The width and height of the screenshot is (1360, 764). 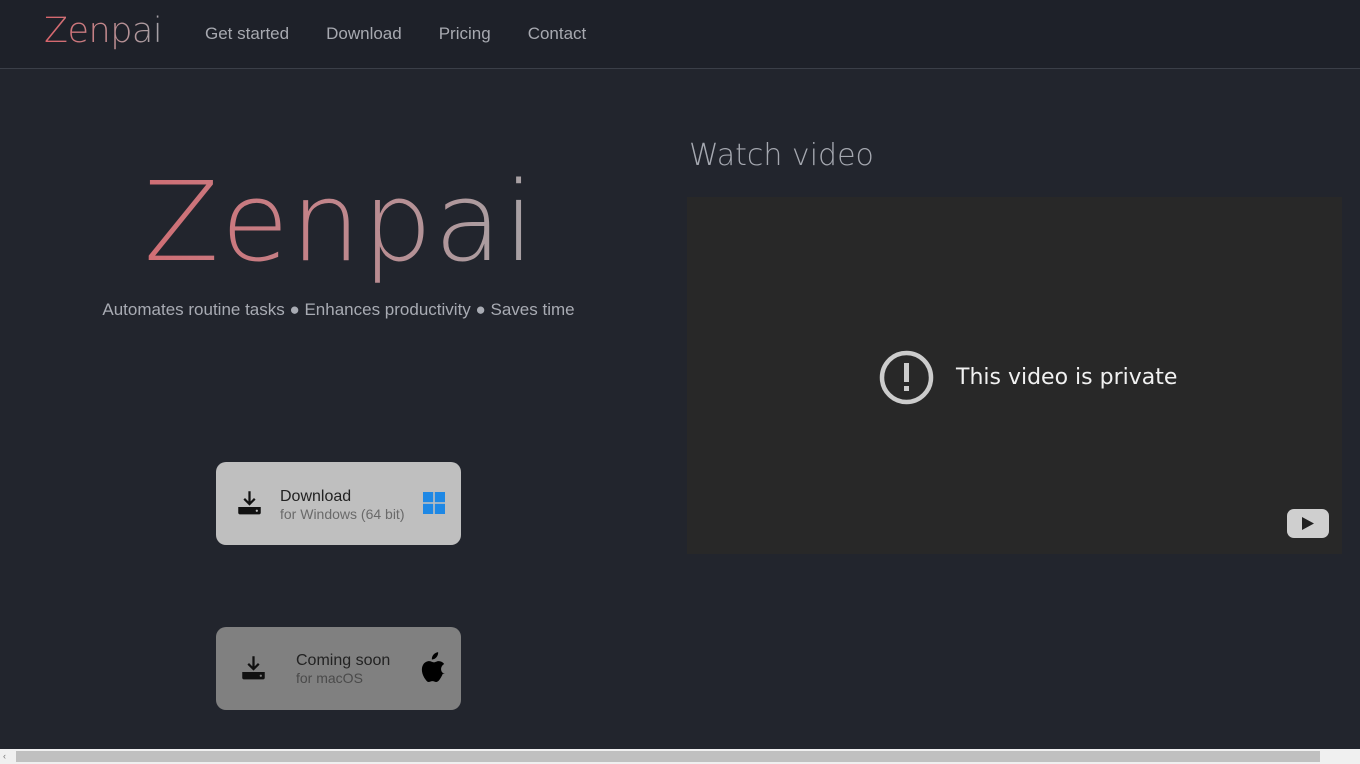 I want to click on download-mac-text: Coming soon for macOS, so click(x=343, y=669).